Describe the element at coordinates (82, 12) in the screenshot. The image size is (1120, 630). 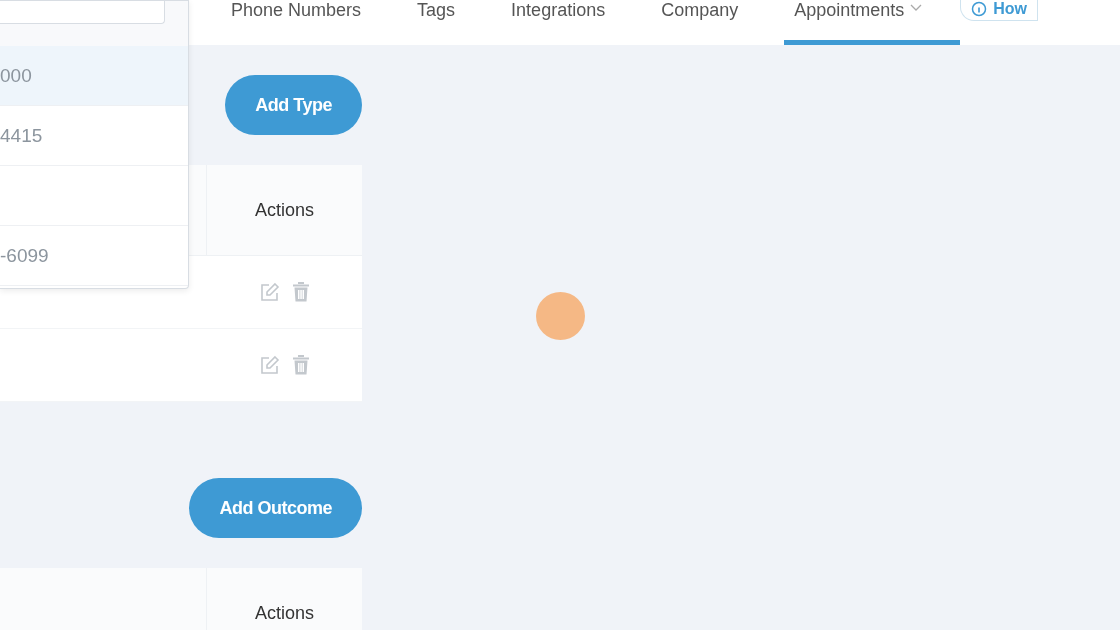
I see `search-field` at that location.